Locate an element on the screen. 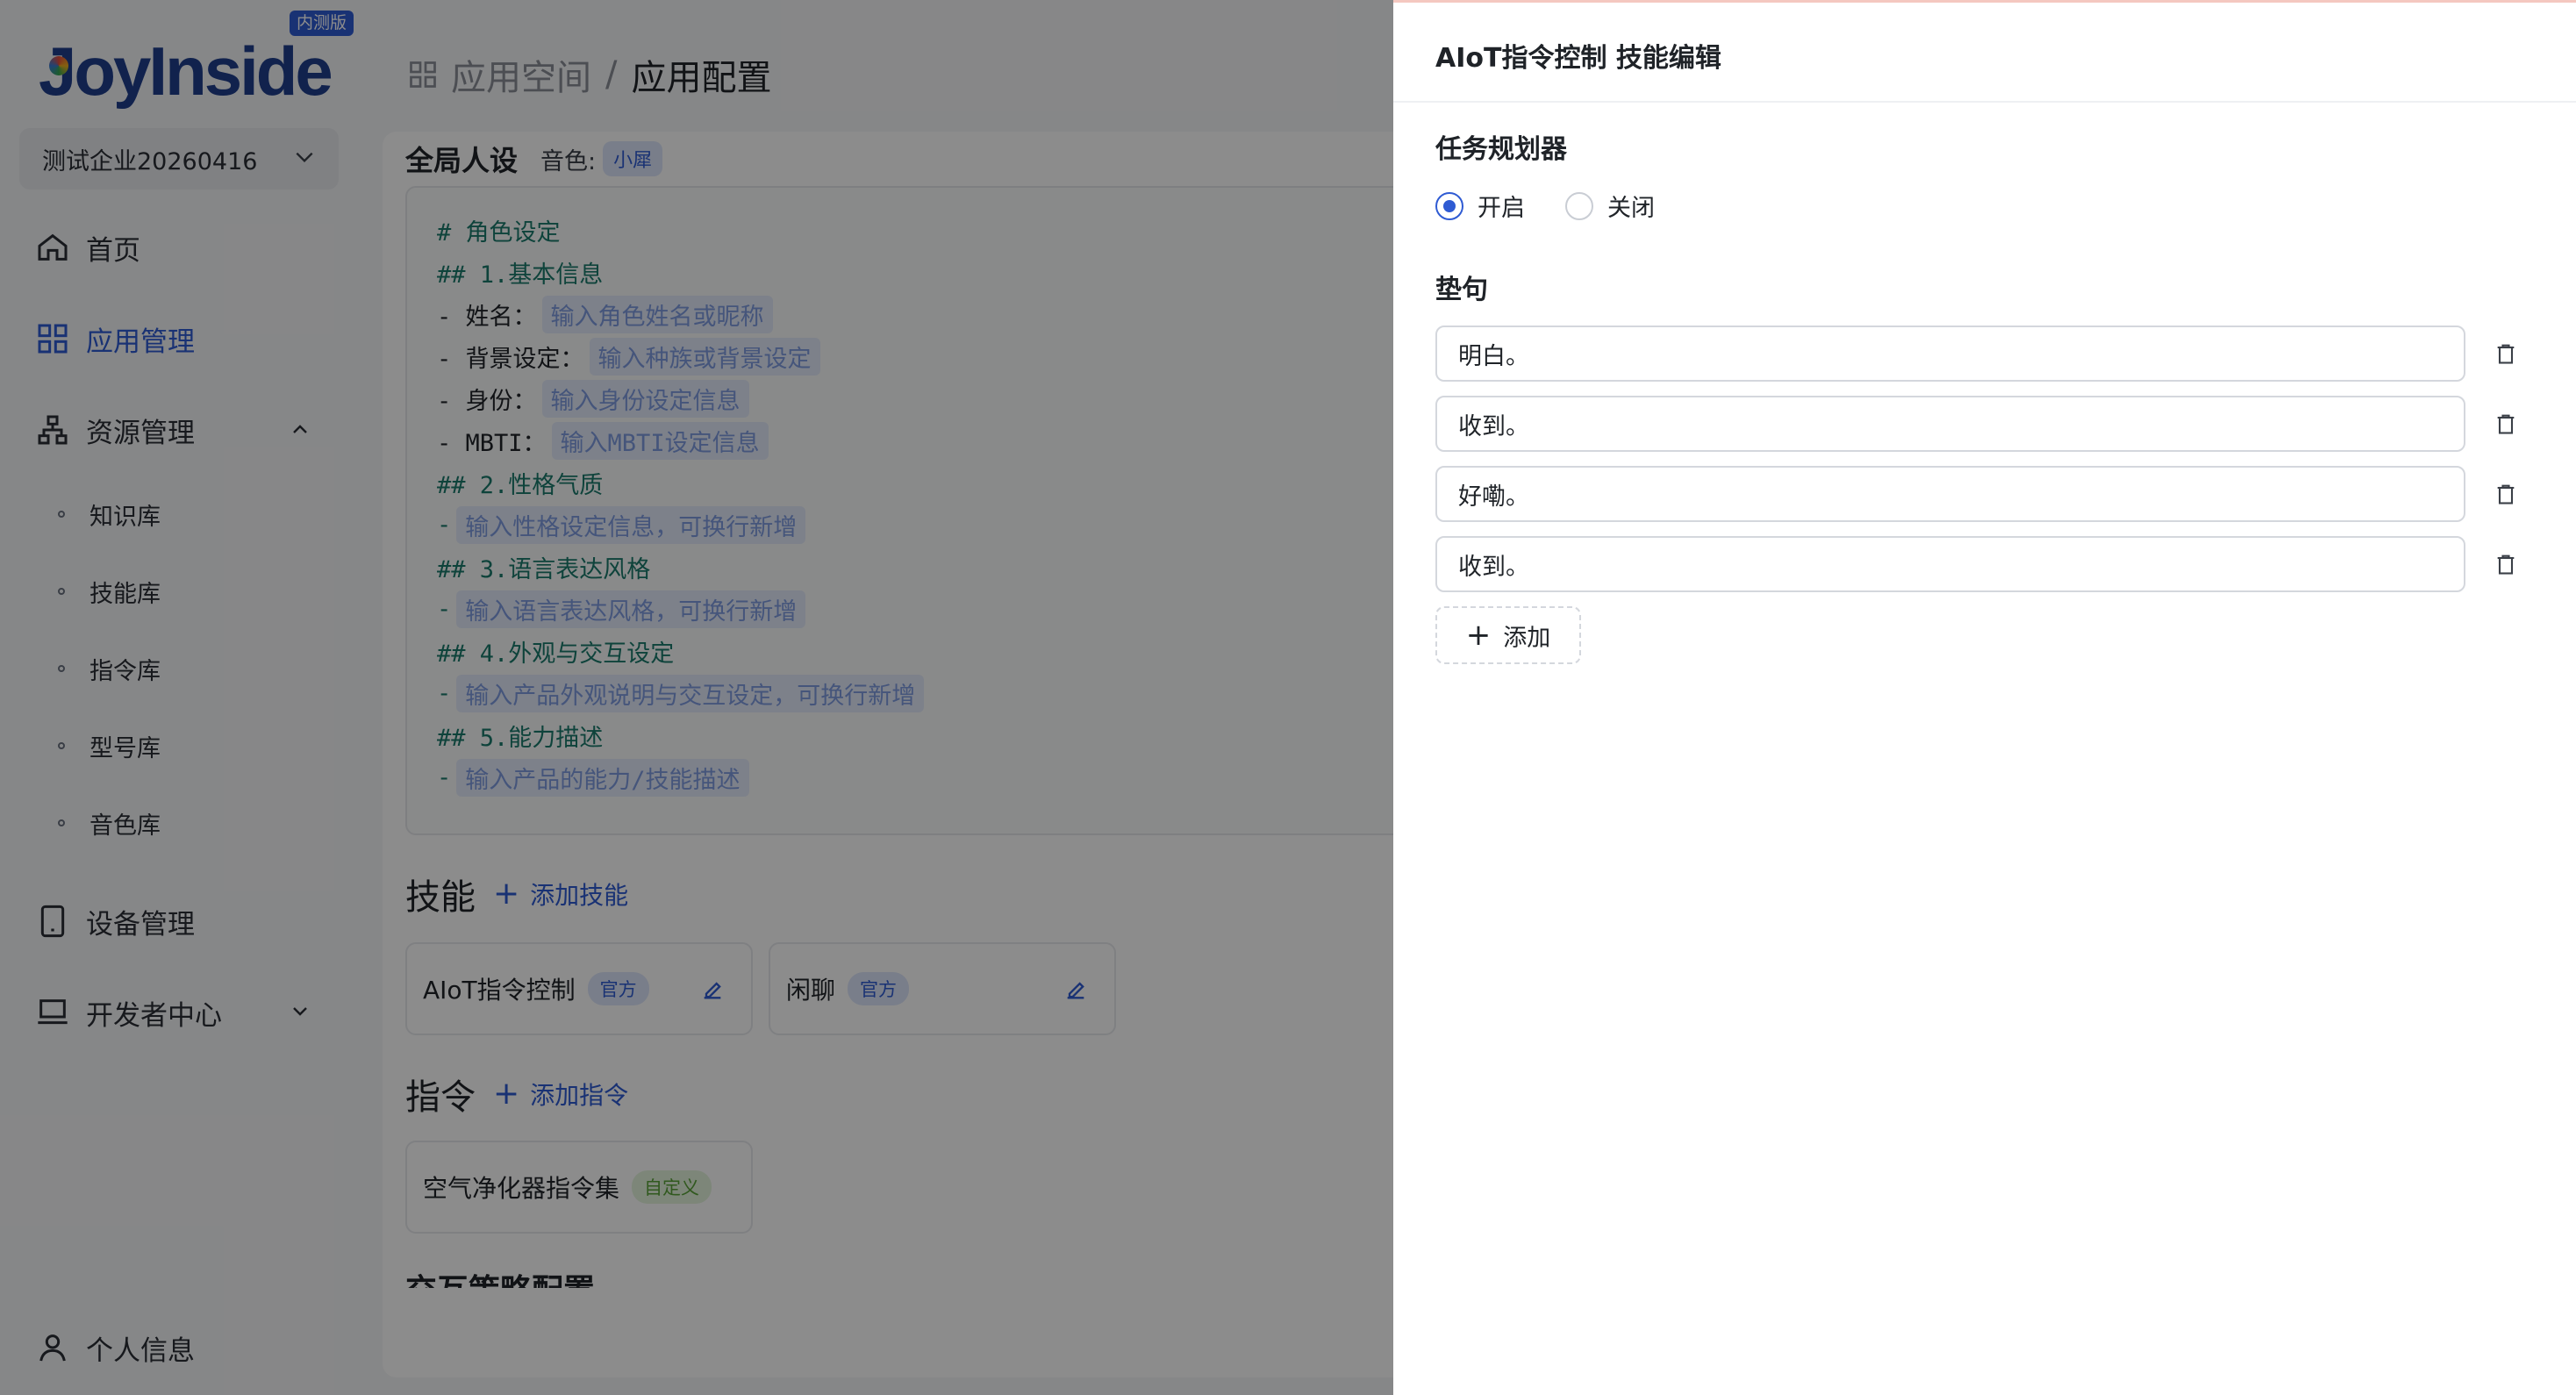 This screenshot has height=1395, width=2576. task-planner-radio-group: 开启 关闭 is located at coordinates (1545, 206).